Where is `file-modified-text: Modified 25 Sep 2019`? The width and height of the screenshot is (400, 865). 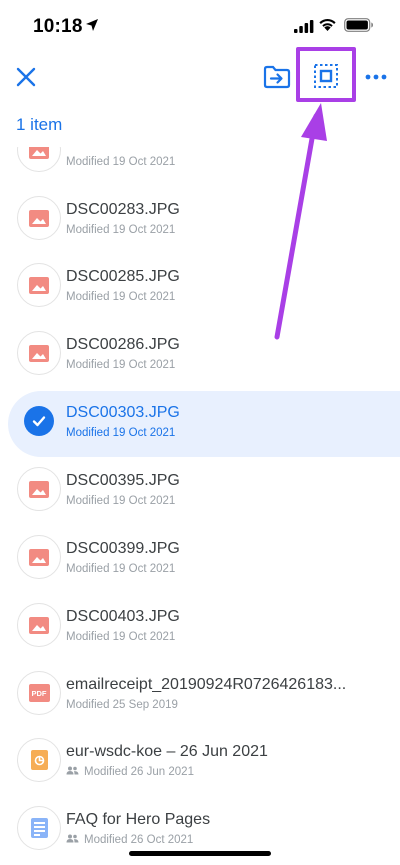 file-modified-text: Modified 25 Sep 2019 is located at coordinates (122, 705).